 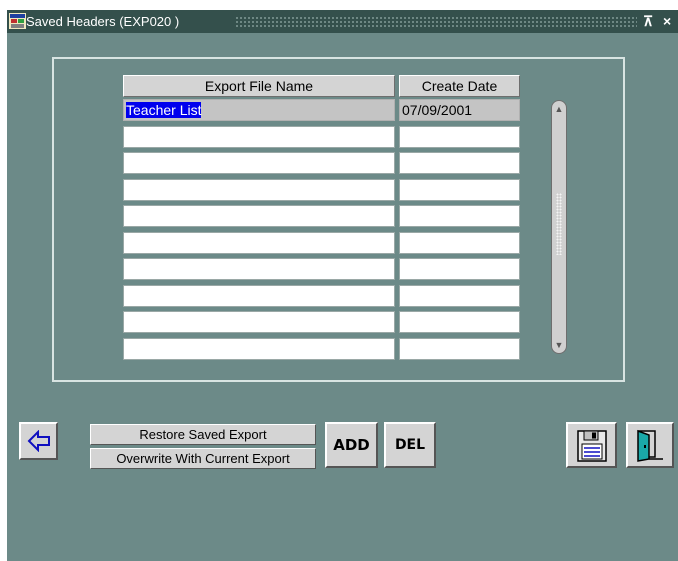 I want to click on title-bar-texture, so click(x=436, y=21).